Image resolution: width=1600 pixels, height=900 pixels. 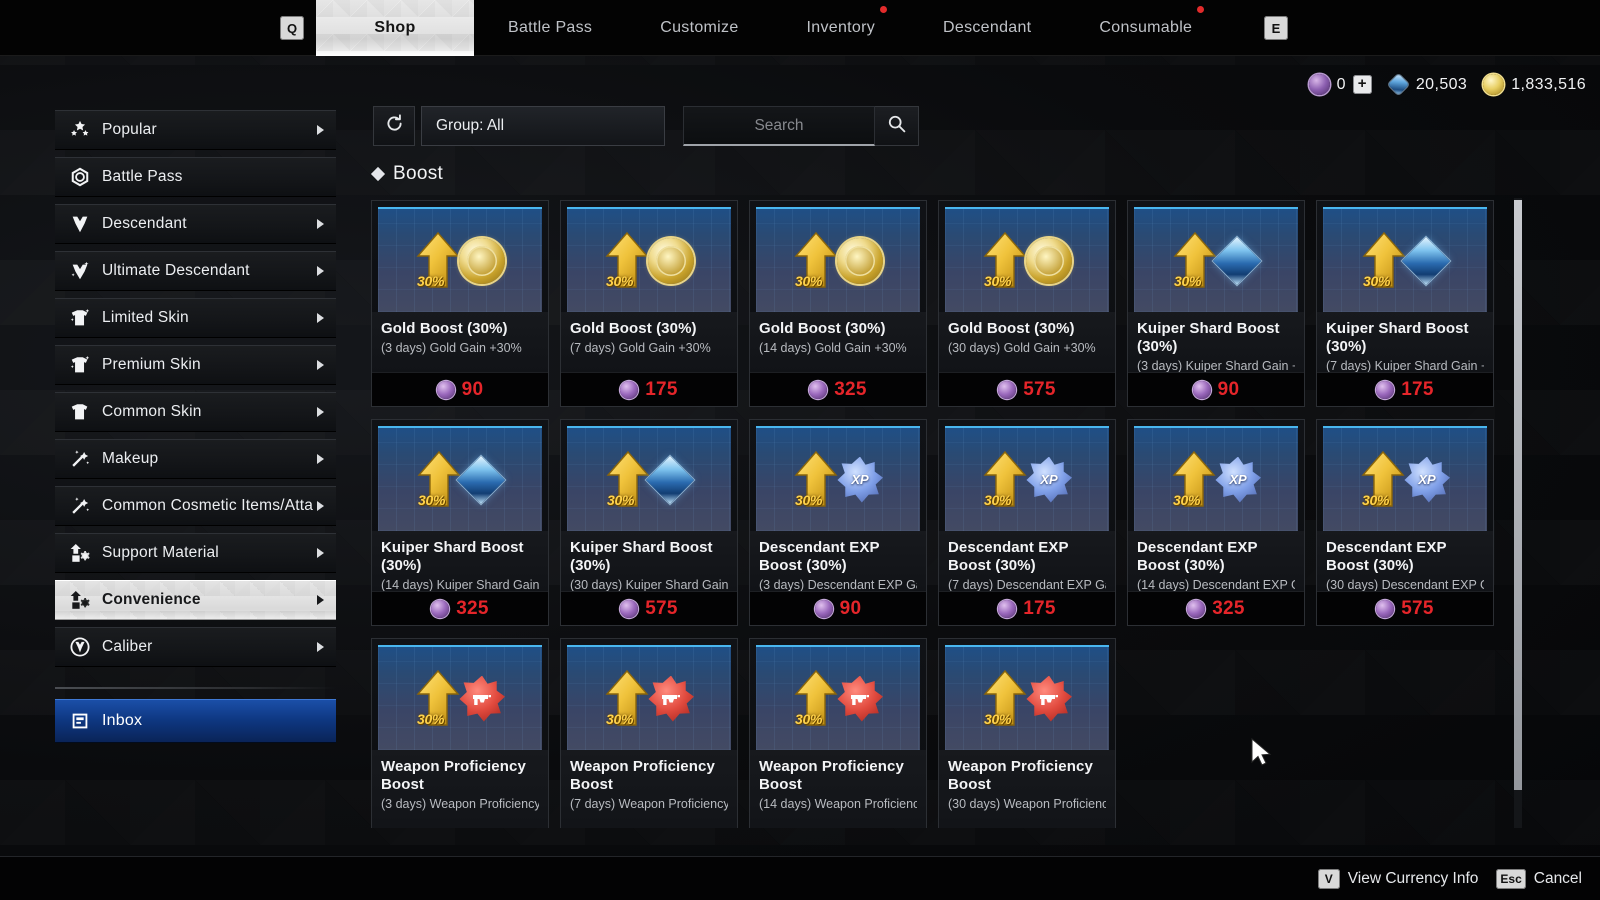 What do you see at coordinates (160, 552) in the screenshot?
I see `sidebar-item-label: Support Material` at bounding box center [160, 552].